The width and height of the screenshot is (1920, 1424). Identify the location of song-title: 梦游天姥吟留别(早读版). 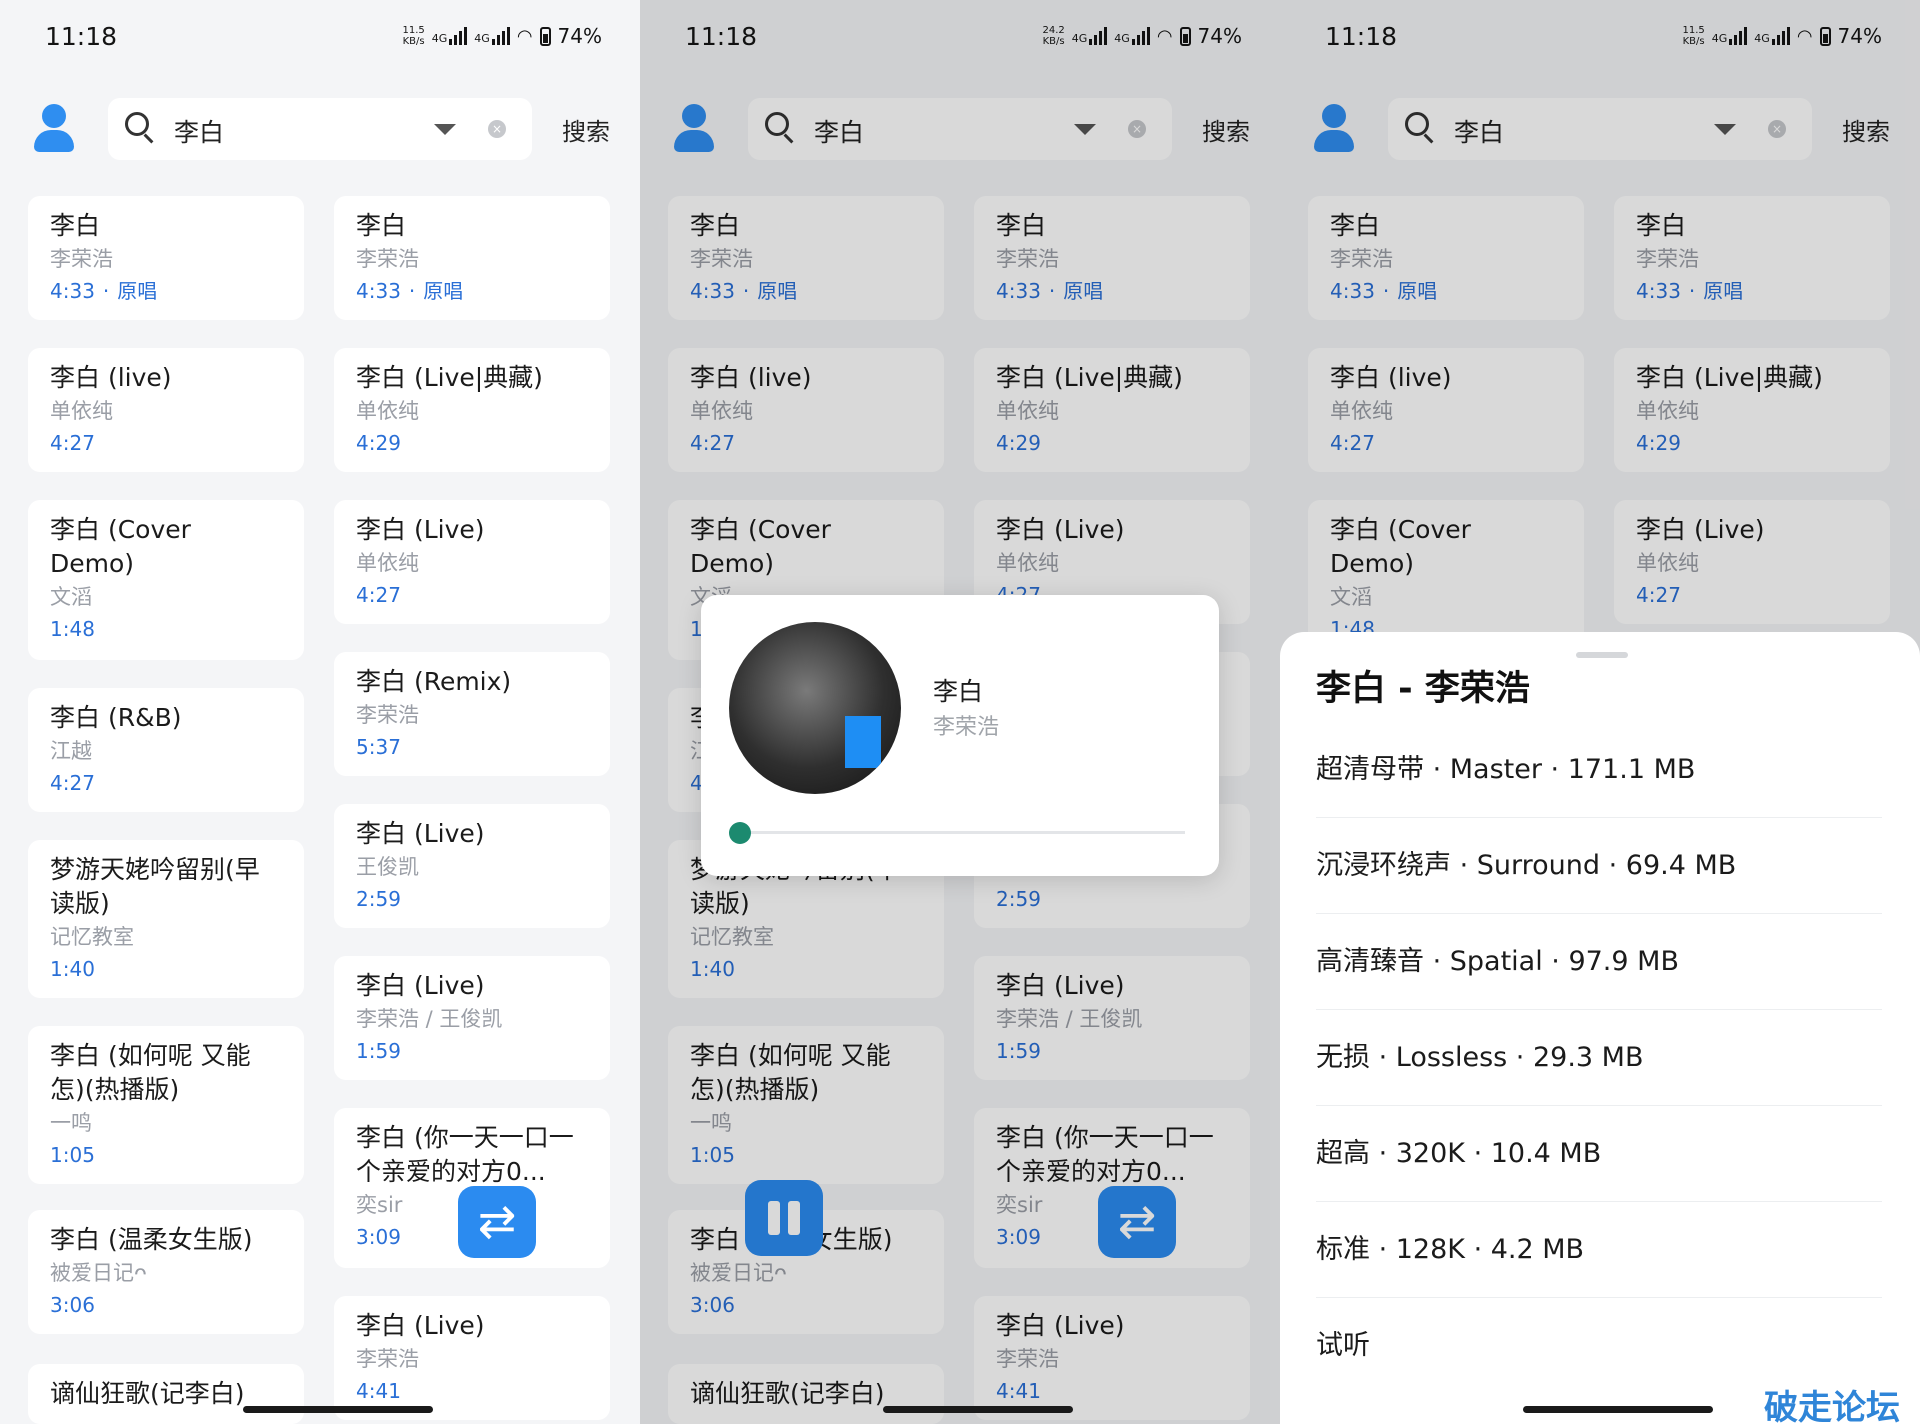
(155, 886).